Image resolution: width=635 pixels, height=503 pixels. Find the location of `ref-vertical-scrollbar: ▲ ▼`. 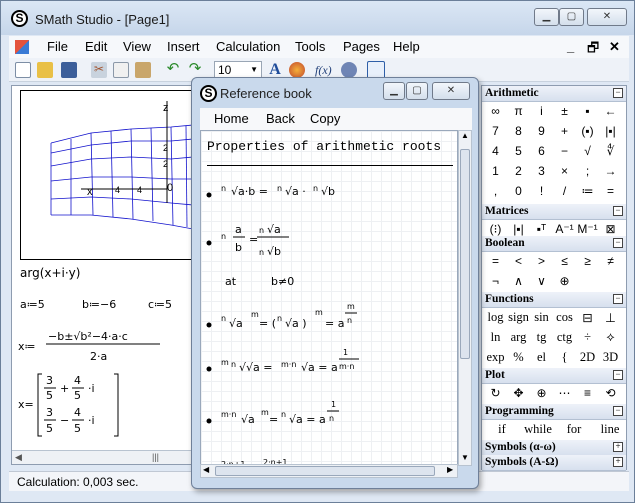

ref-vertical-scrollbar: ▲ ▼ is located at coordinates (465, 298).